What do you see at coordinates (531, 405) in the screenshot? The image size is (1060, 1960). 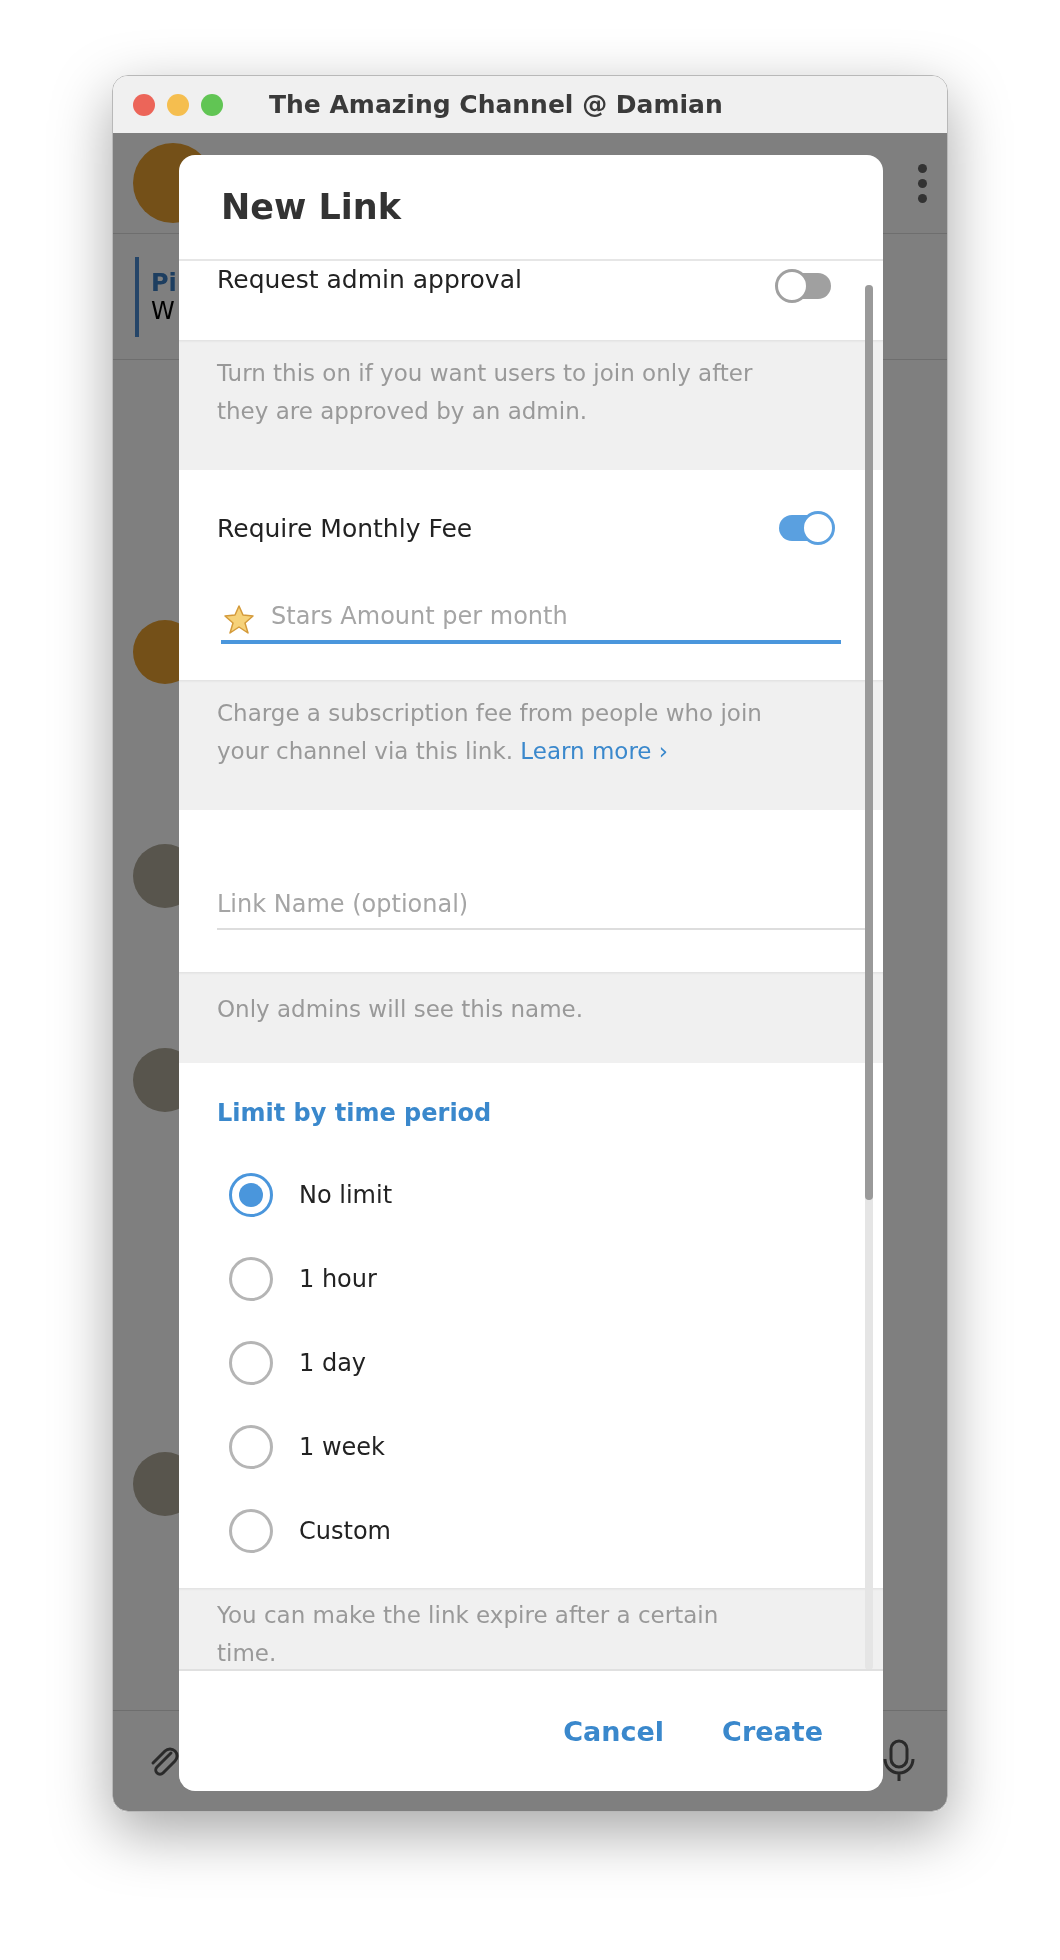 I see `hint-text: Turn this on if you want users to join only after they are approved by an admin.` at bounding box center [531, 405].